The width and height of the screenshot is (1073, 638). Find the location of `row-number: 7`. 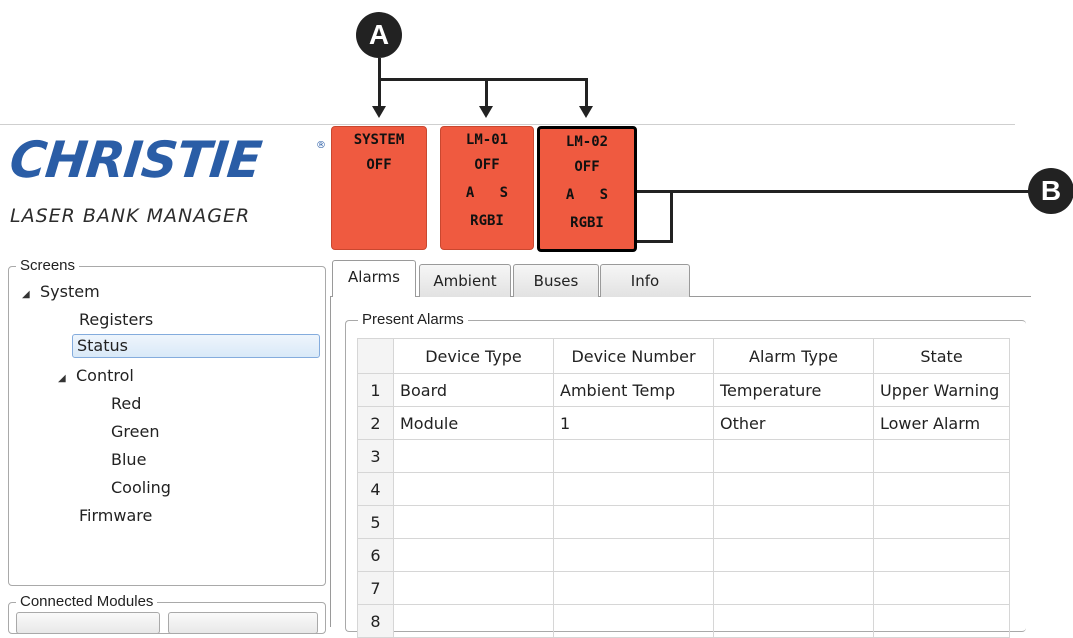

row-number: 7 is located at coordinates (375, 588).